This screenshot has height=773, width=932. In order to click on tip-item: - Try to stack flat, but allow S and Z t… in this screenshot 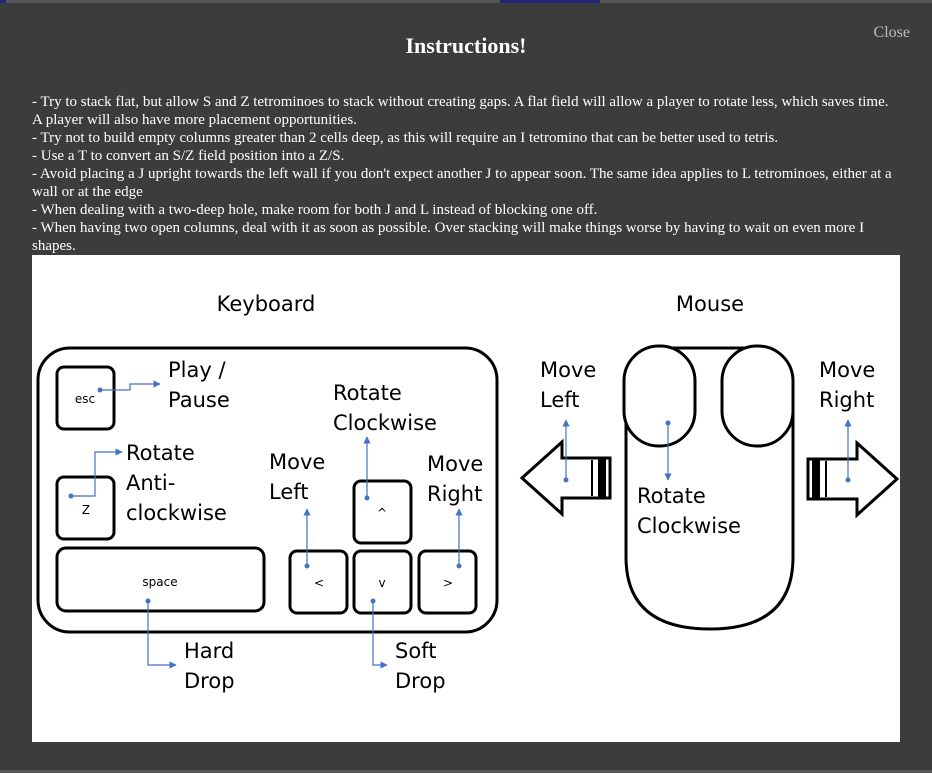, I will do `click(460, 111)`.